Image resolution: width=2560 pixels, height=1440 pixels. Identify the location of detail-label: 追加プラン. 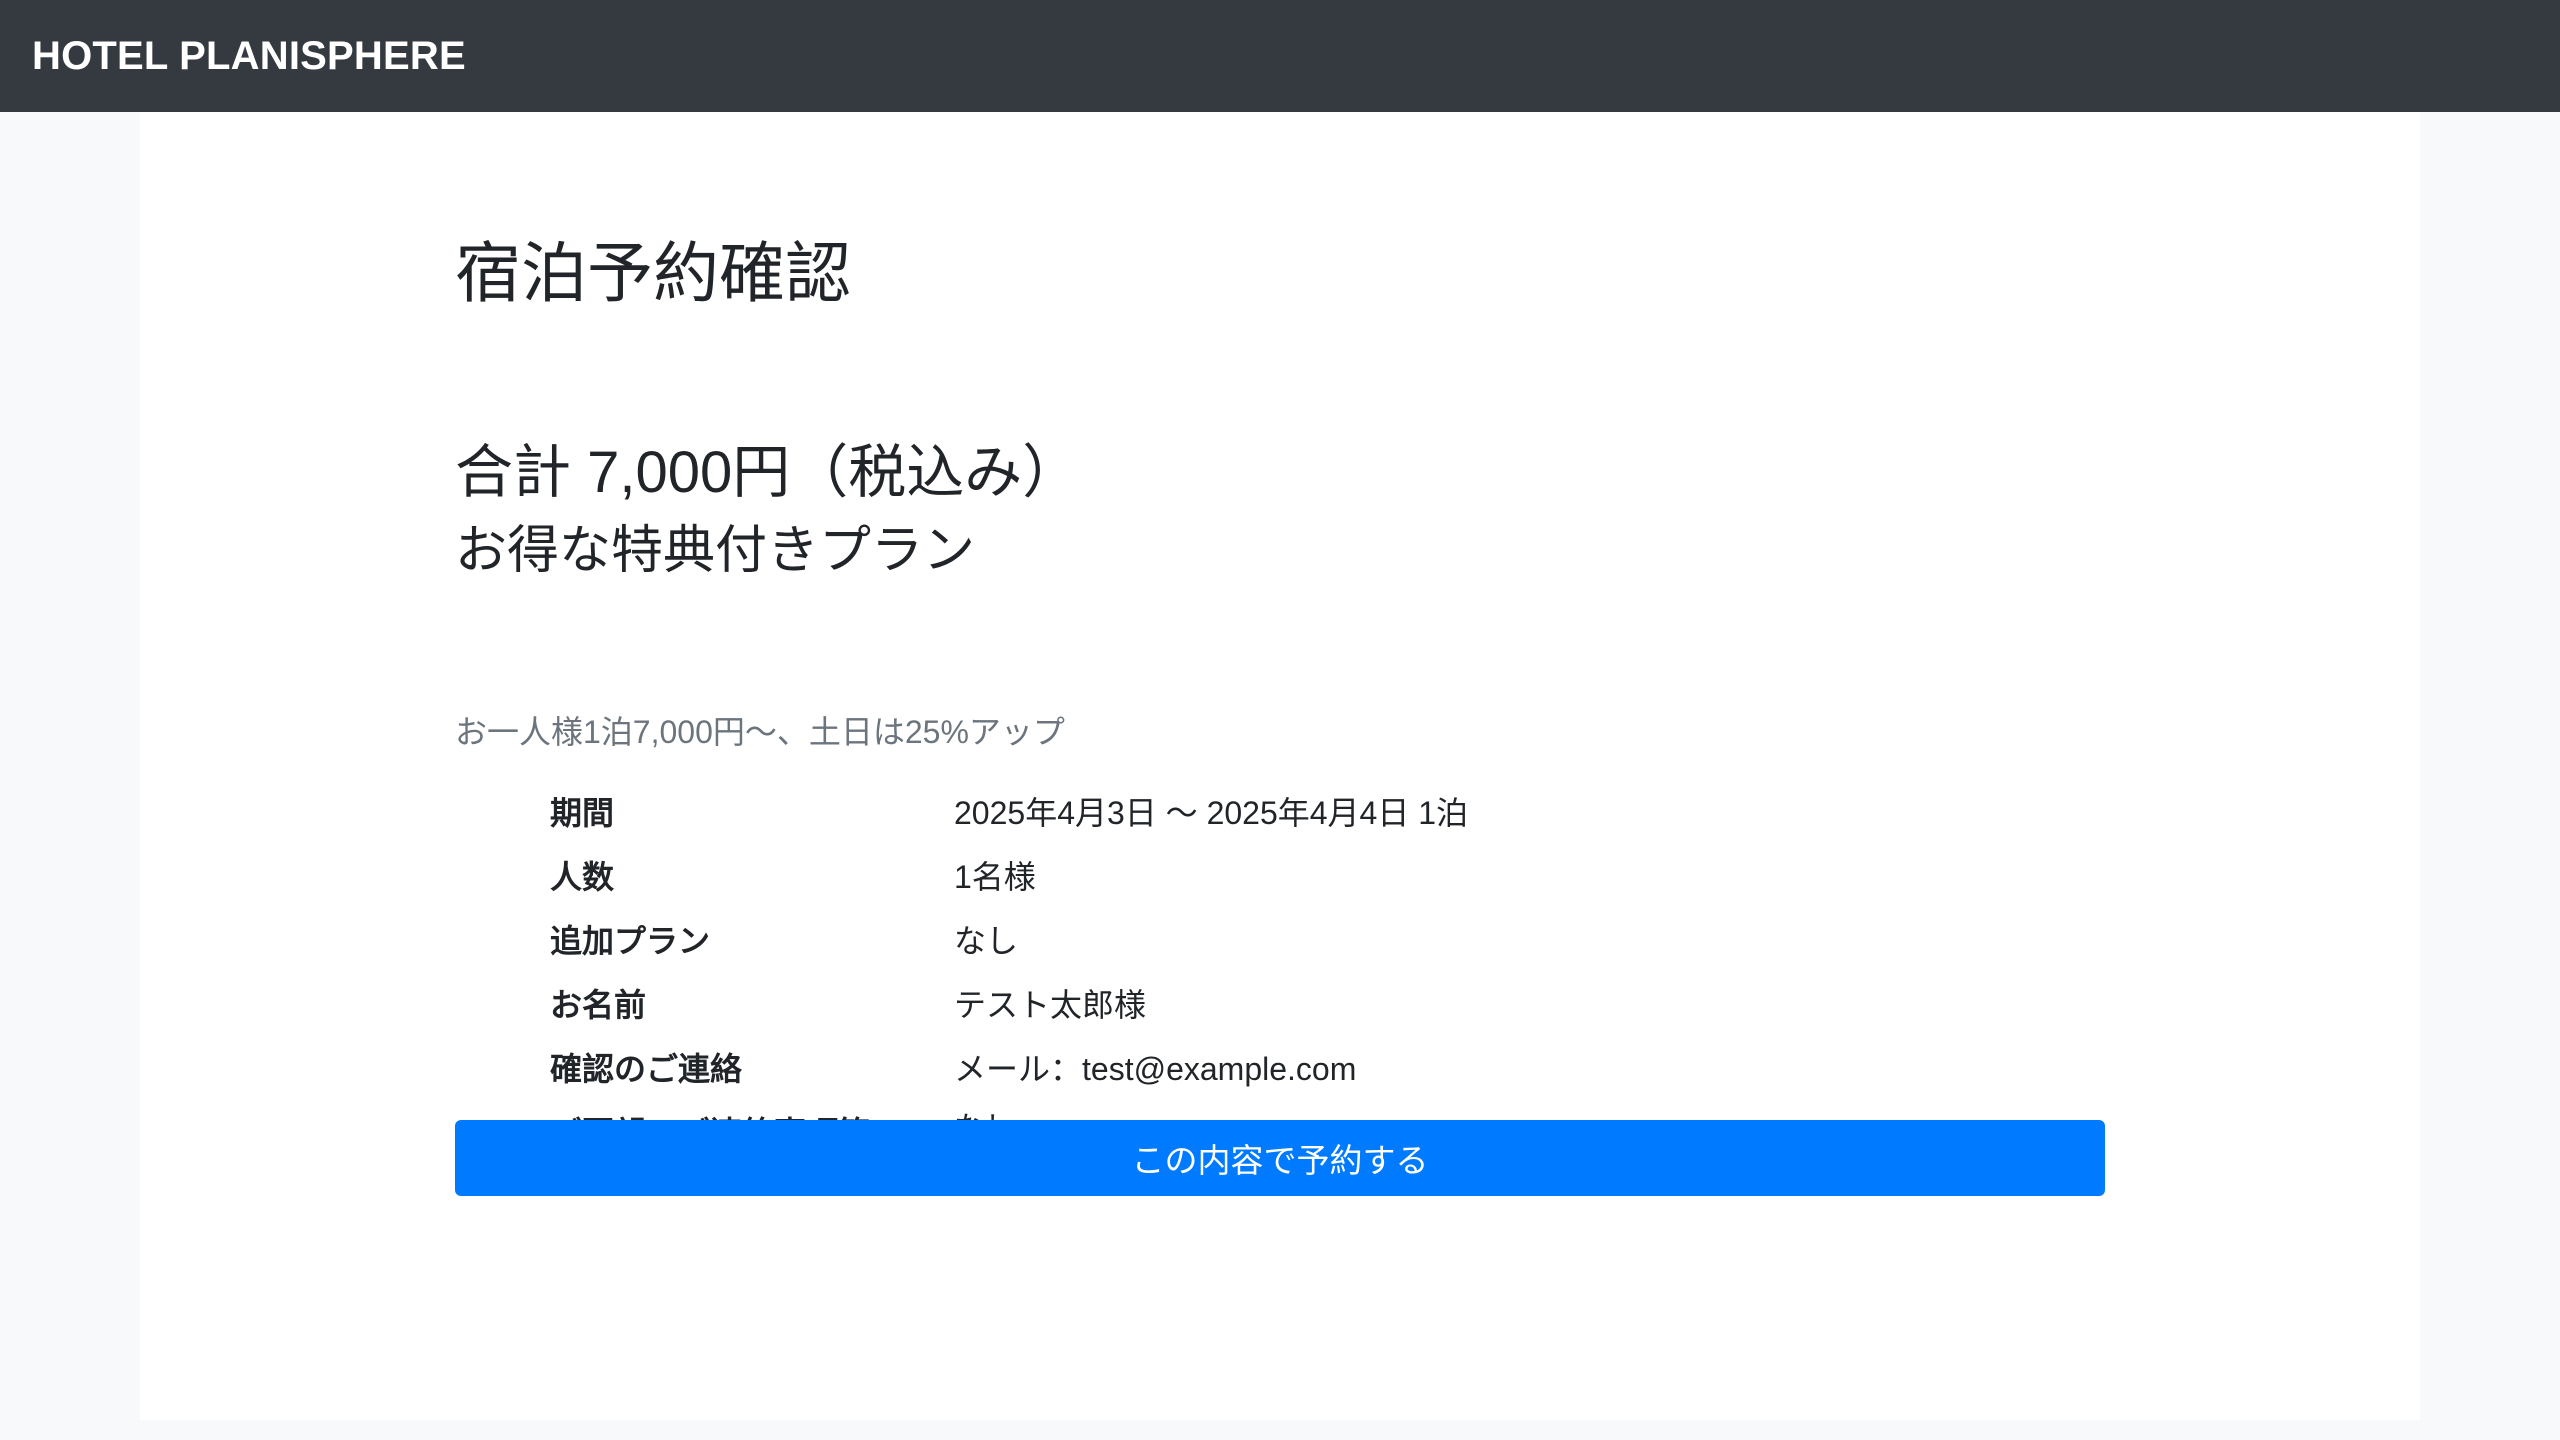
(630, 941).